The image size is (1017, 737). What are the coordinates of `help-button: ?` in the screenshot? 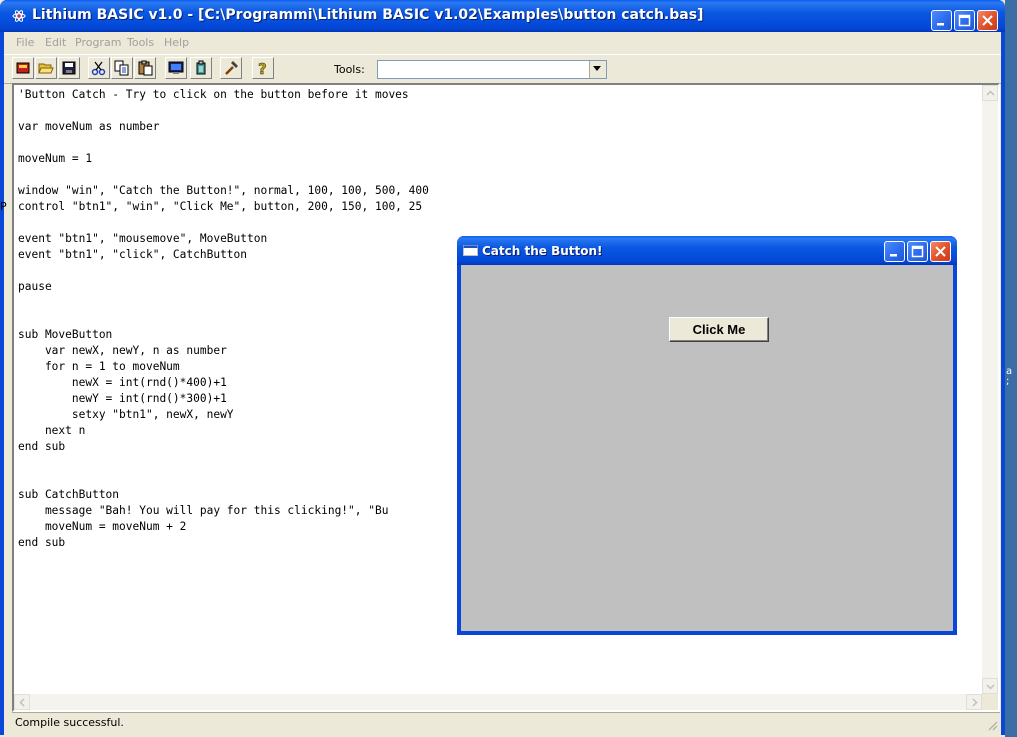 It's located at (263, 68).